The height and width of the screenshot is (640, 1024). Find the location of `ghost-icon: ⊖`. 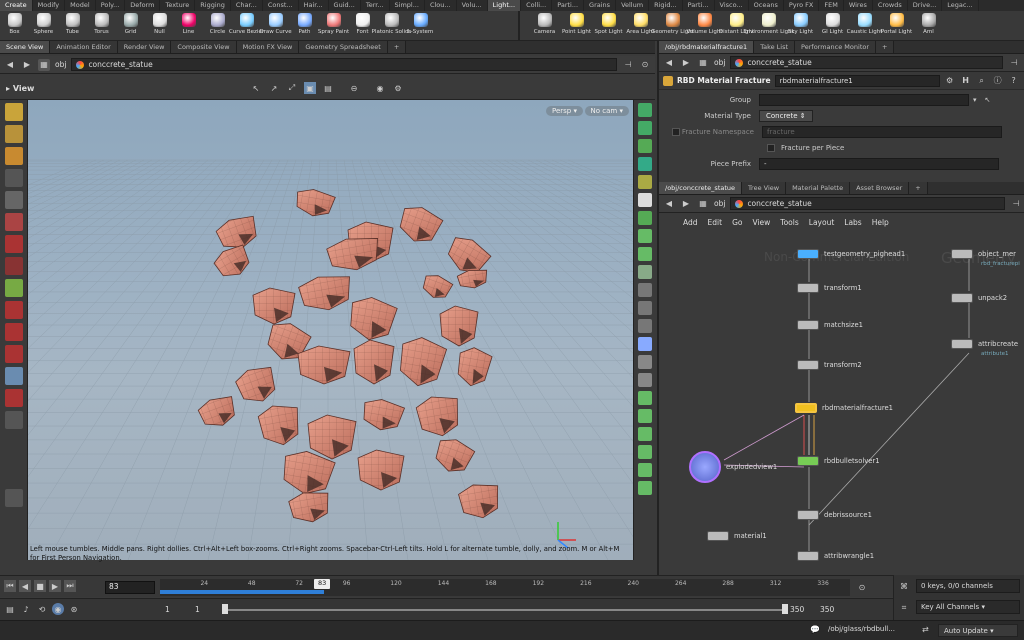

ghost-icon: ⊖ is located at coordinates (354, 88).